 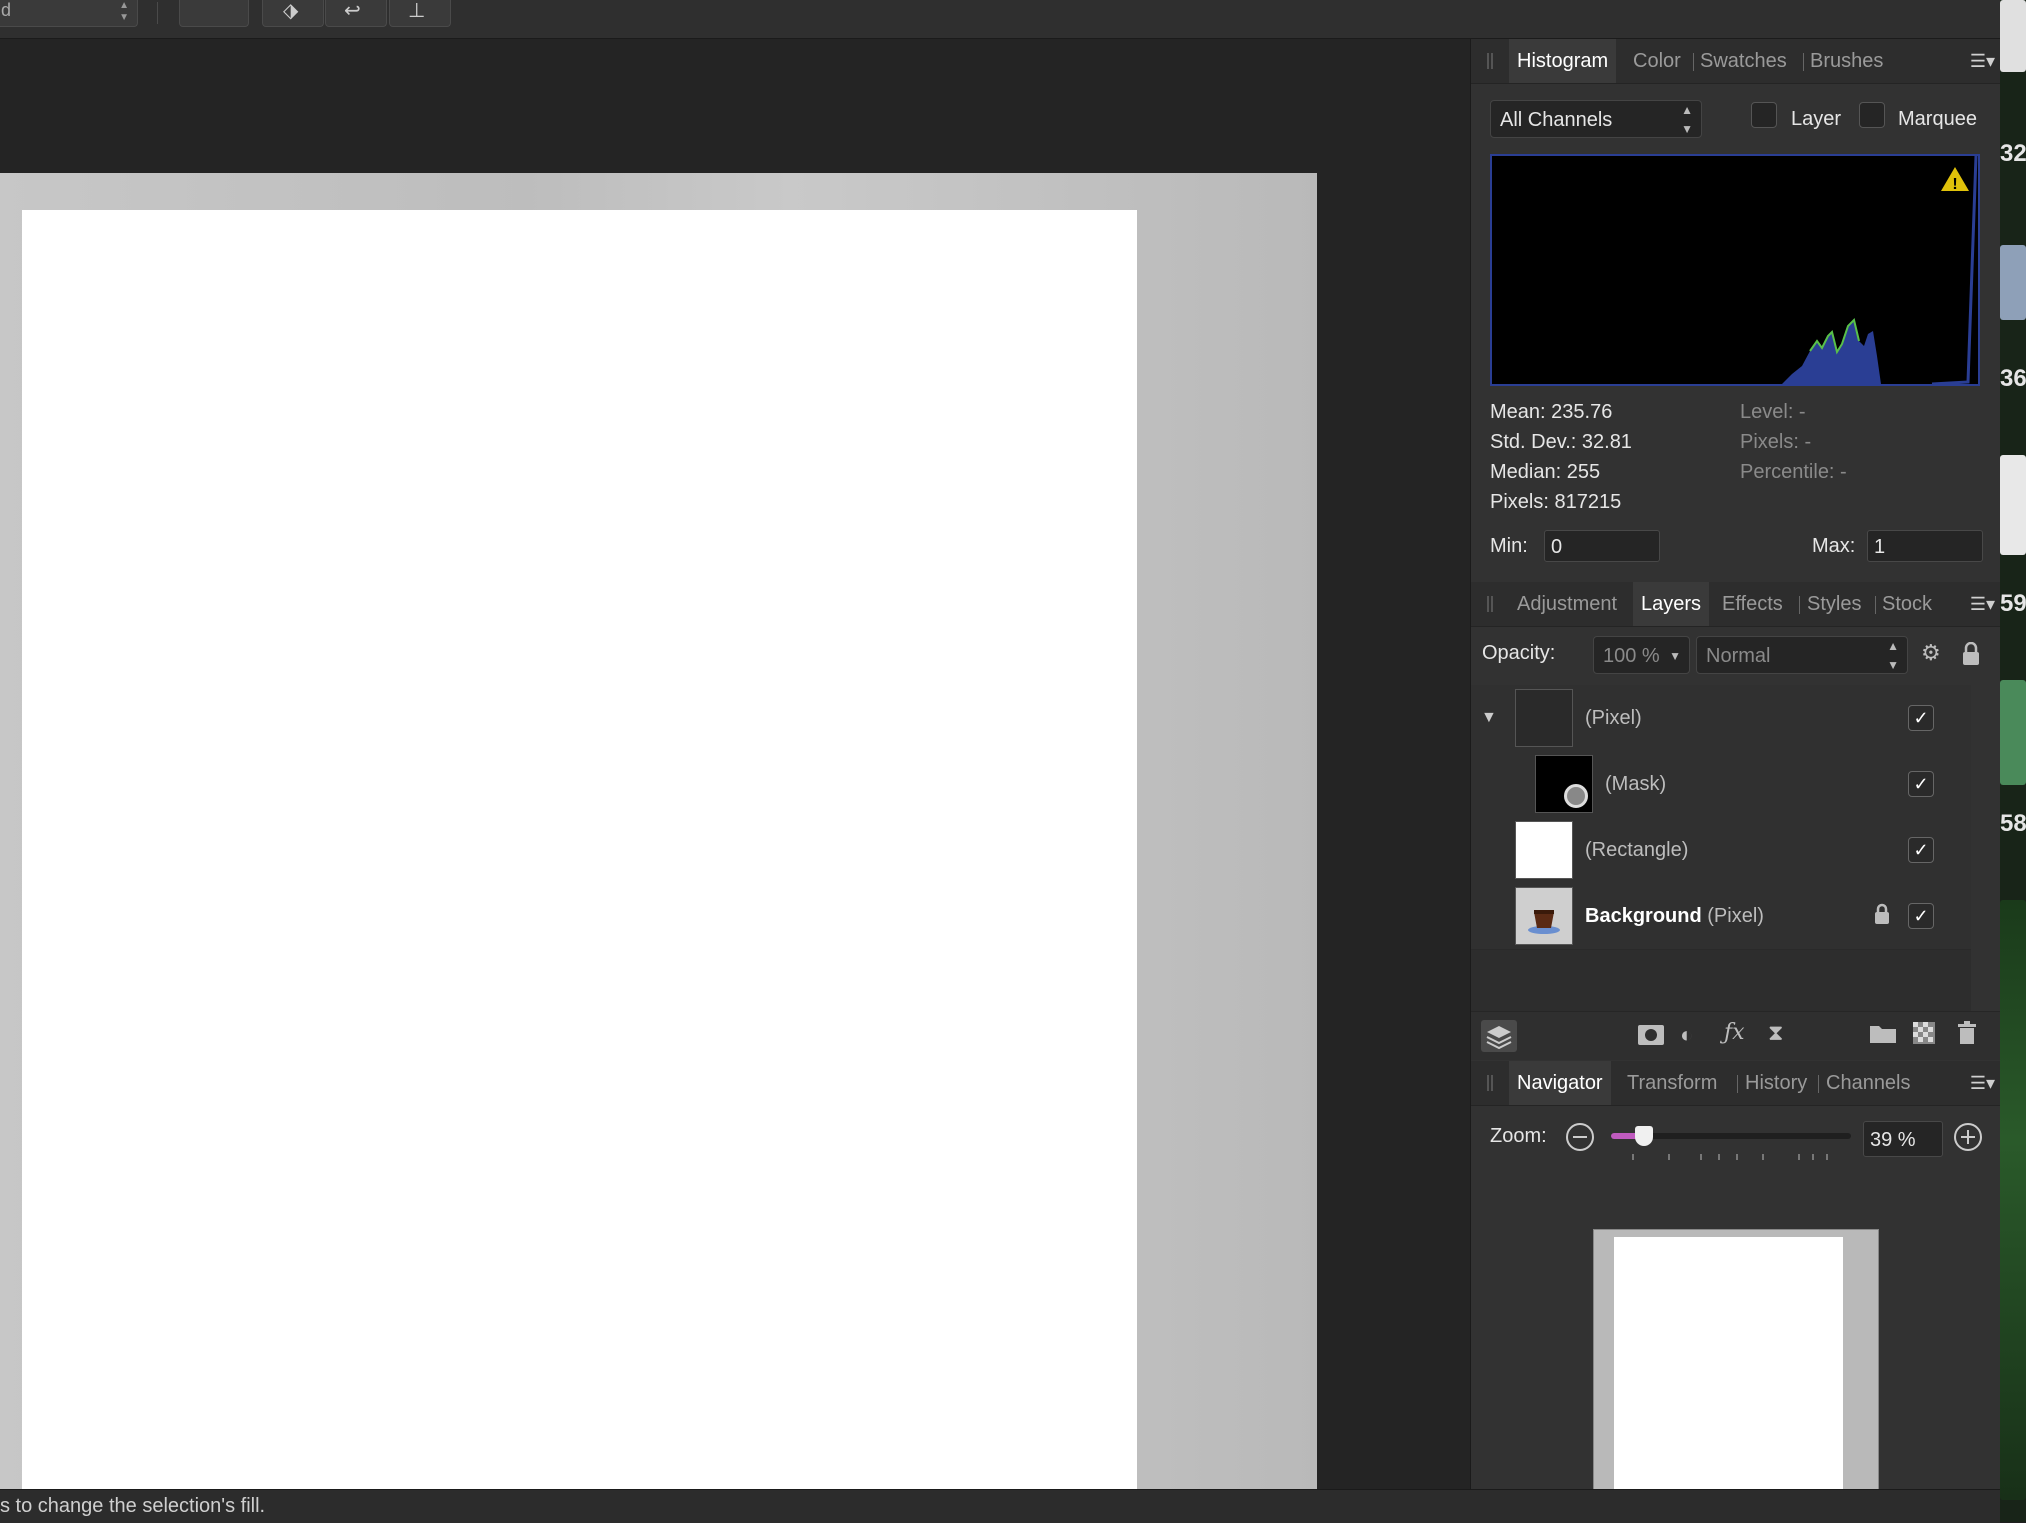 I want to click on zoom-field: 39 %, so click(x=1903, y=1139).